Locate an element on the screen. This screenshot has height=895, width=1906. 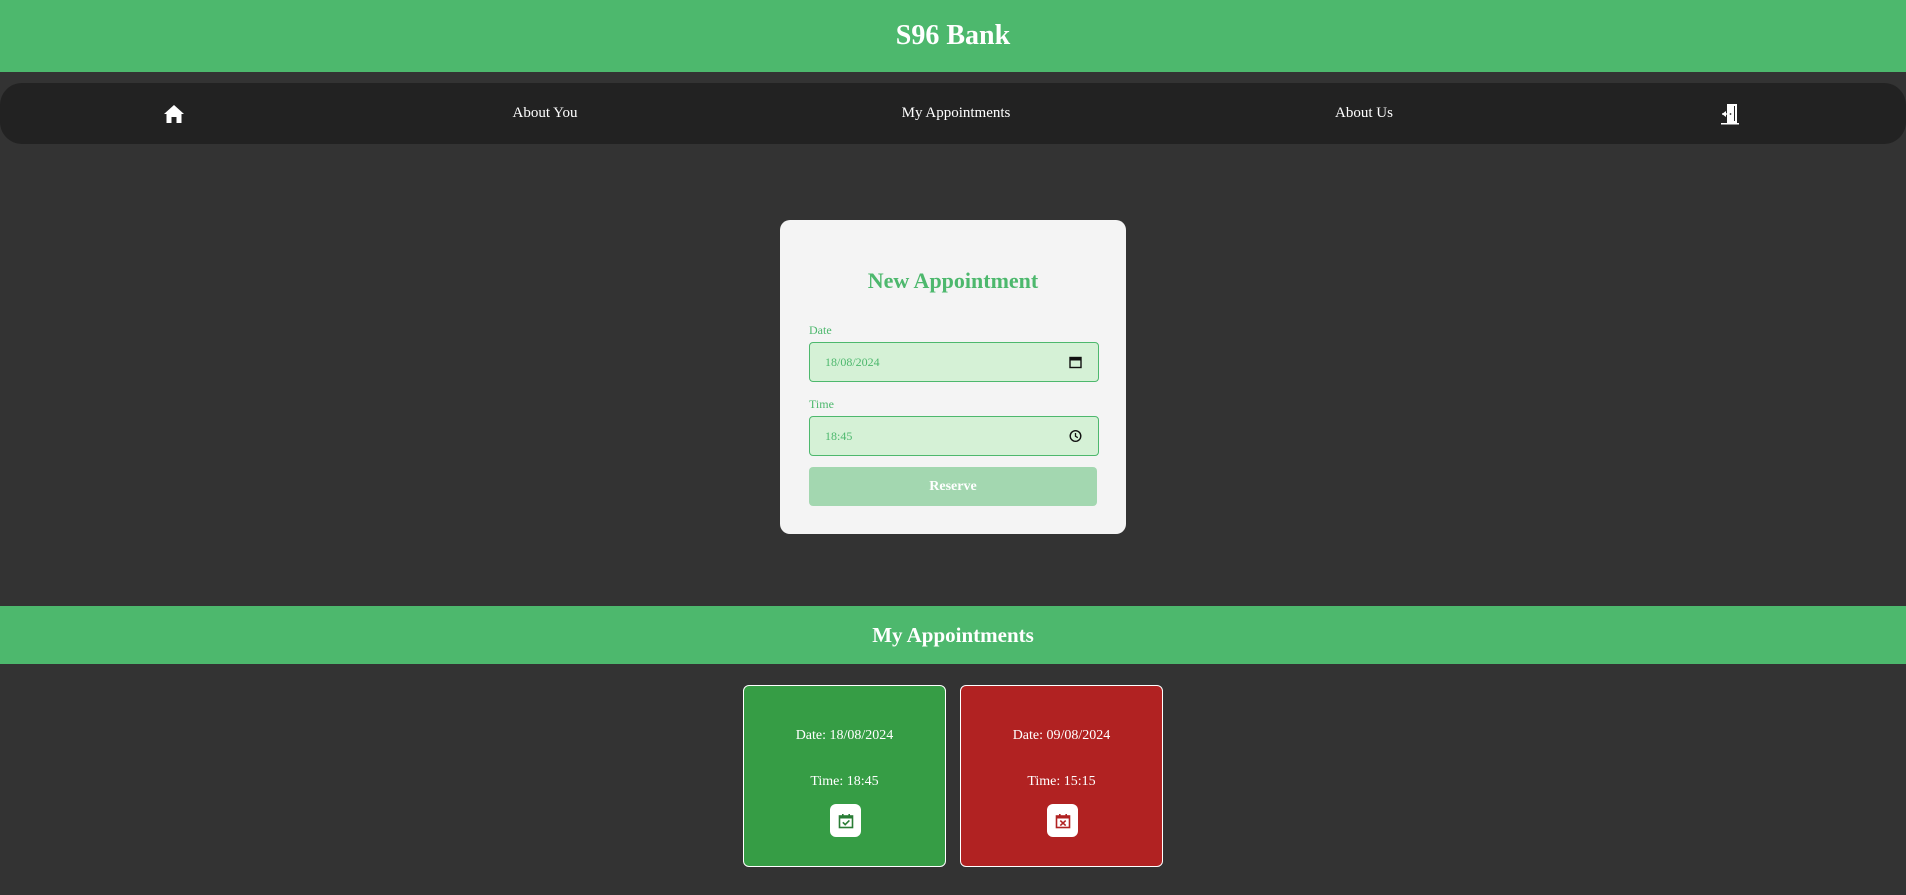
my-appointments-title: My Appointments is located at coordinates (953, 634).